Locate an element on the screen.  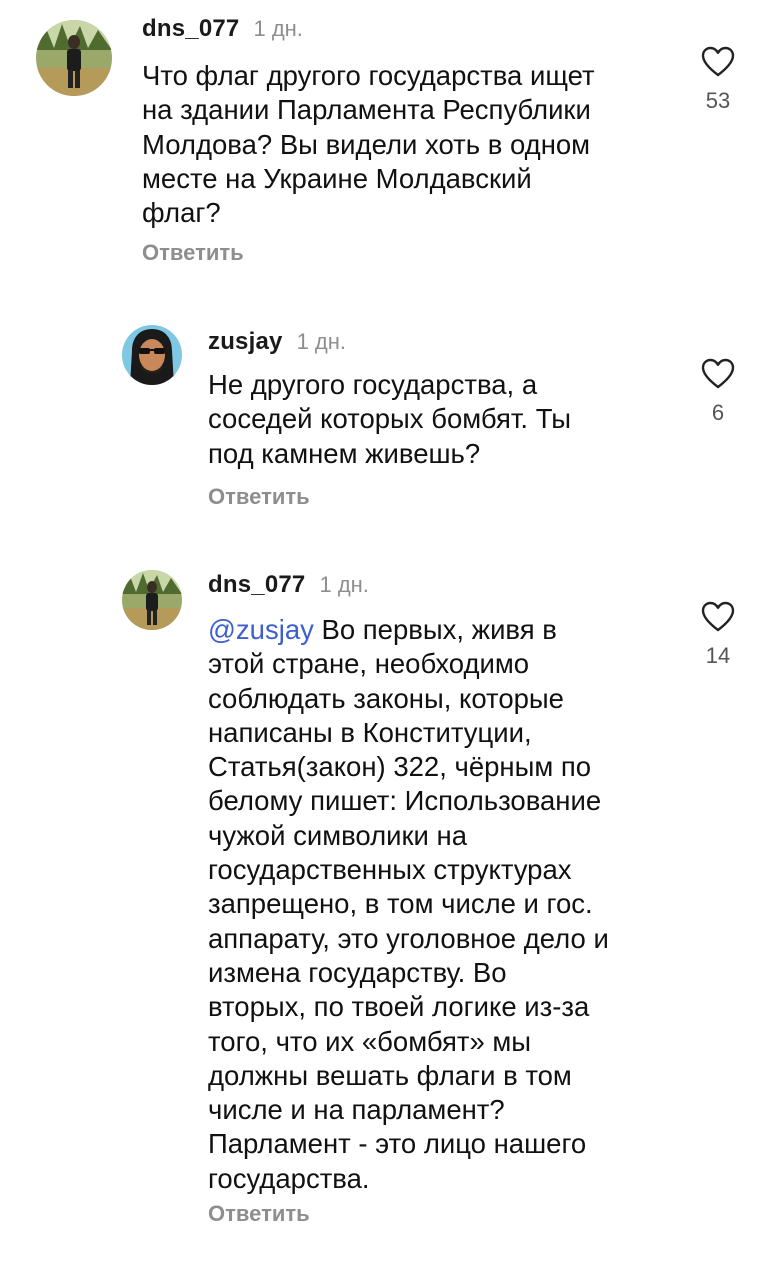
like-count: 6 is located at coordinates (718, 412).